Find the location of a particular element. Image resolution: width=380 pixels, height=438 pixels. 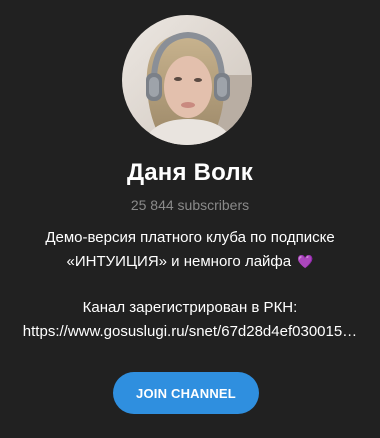

description-line-with-emoji: «ИНТУИЦИЯ» и немного лайфа 💜 is located at coordinates (190, 262).